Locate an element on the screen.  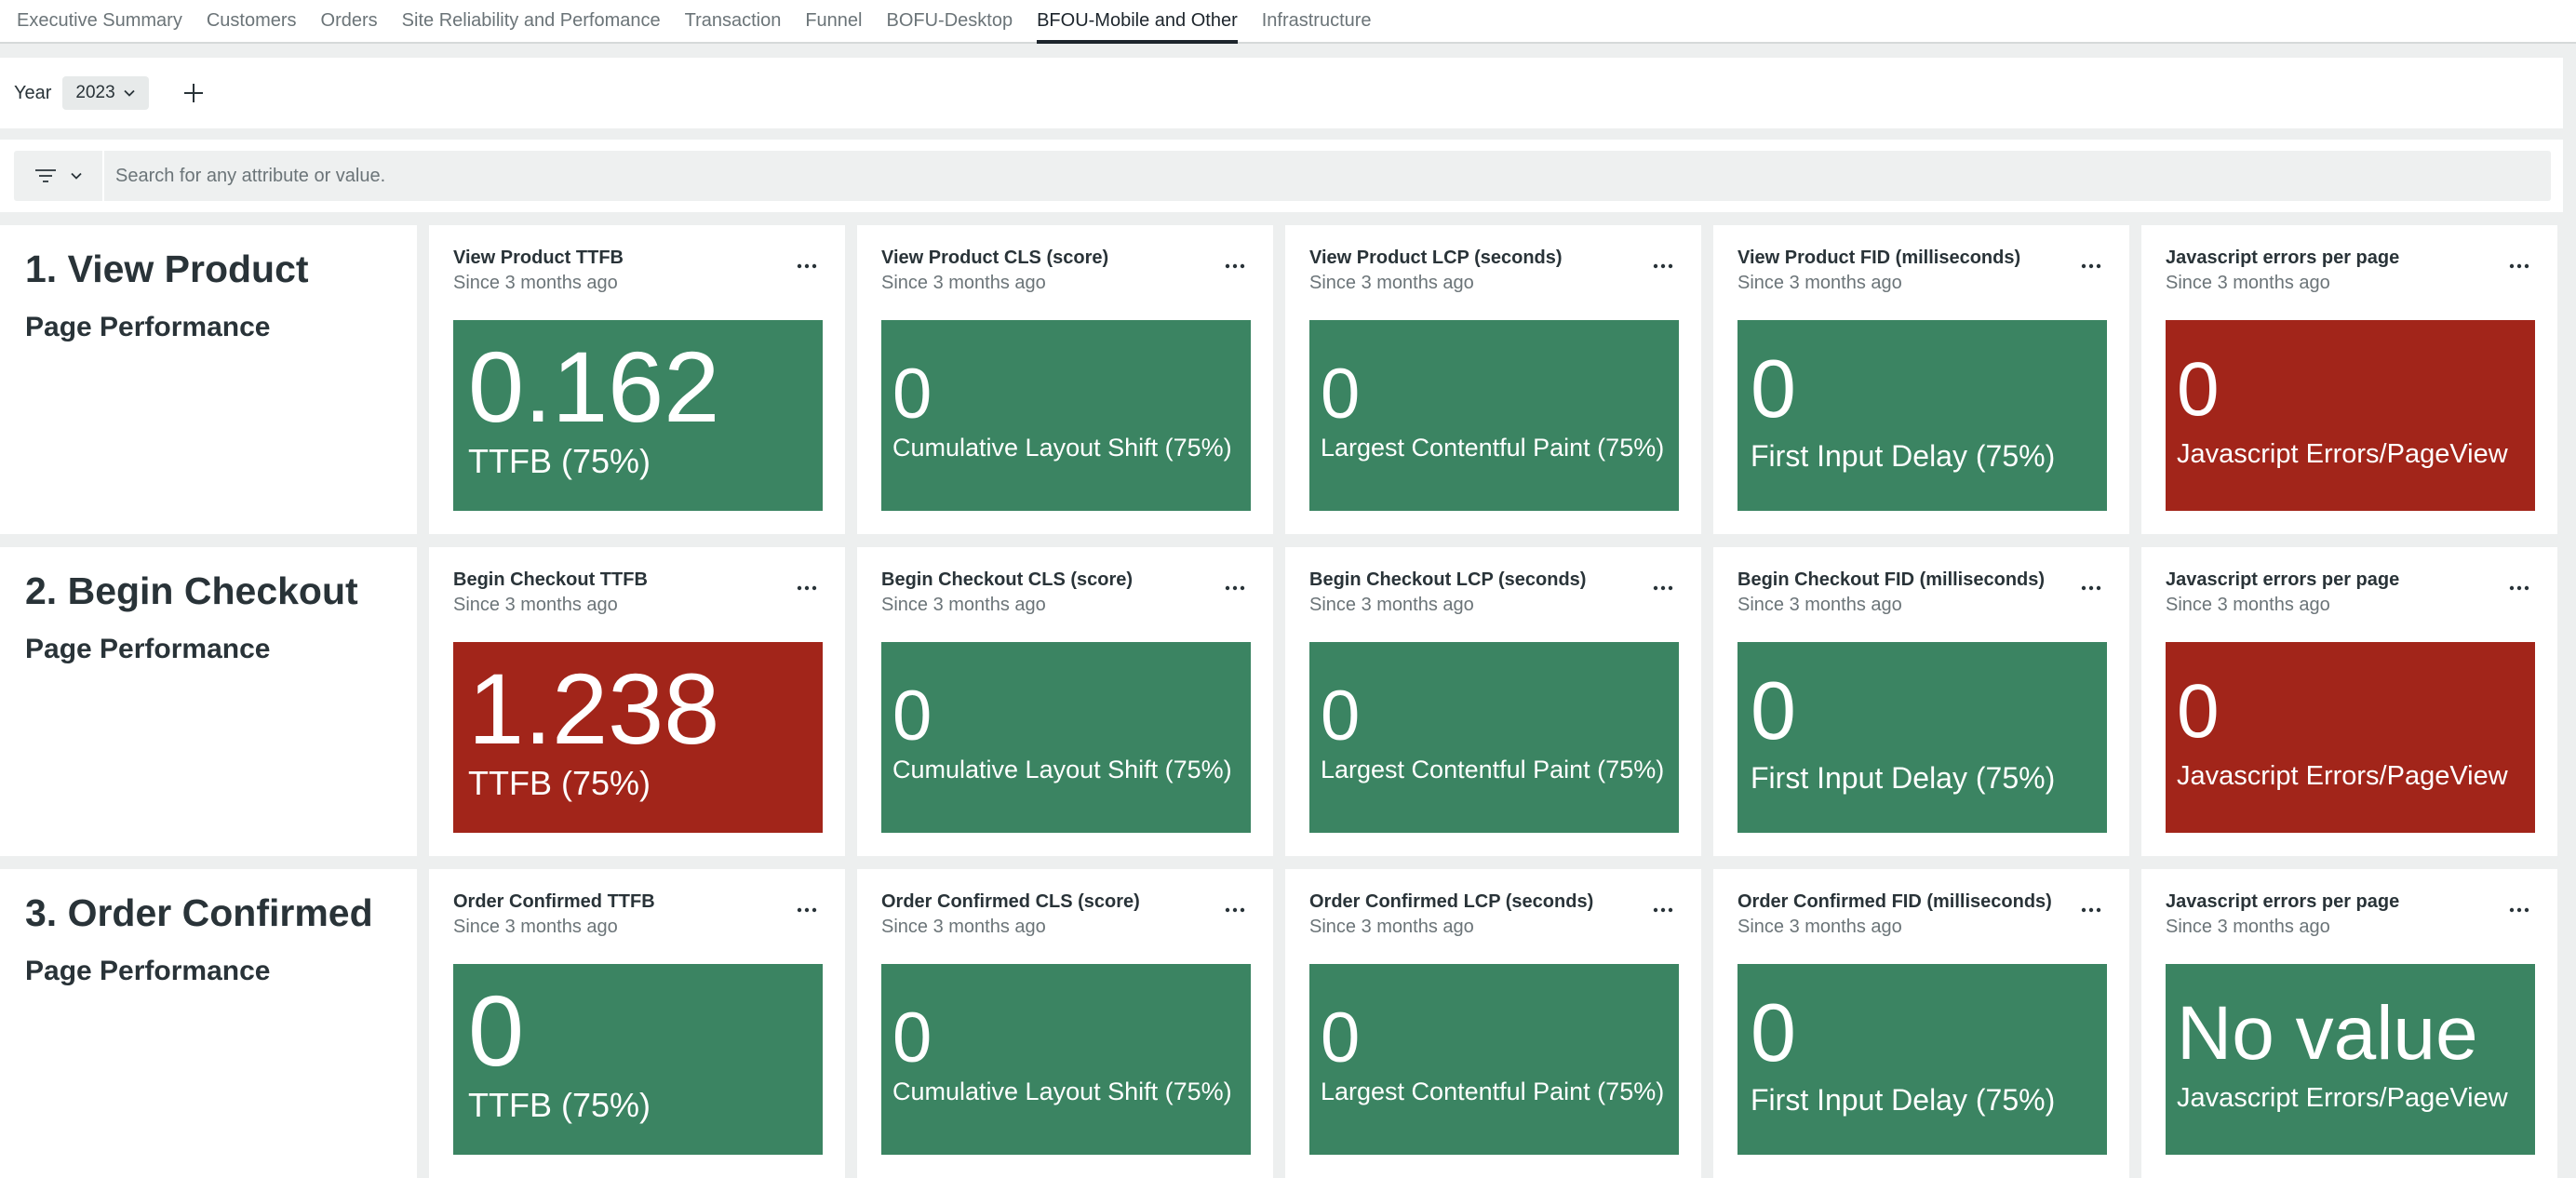
tab-bofu-desktop: BOFU-Desktop is located at coordinates (950, 21).